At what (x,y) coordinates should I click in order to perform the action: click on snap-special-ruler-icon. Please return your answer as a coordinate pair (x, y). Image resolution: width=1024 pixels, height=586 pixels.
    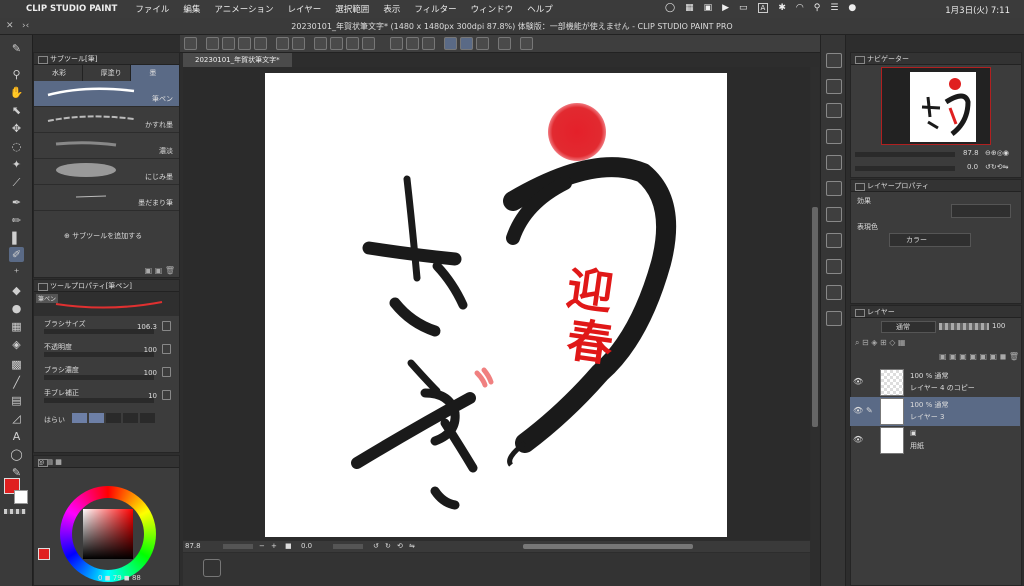
    Looking at the image, I should click on (466, 43).